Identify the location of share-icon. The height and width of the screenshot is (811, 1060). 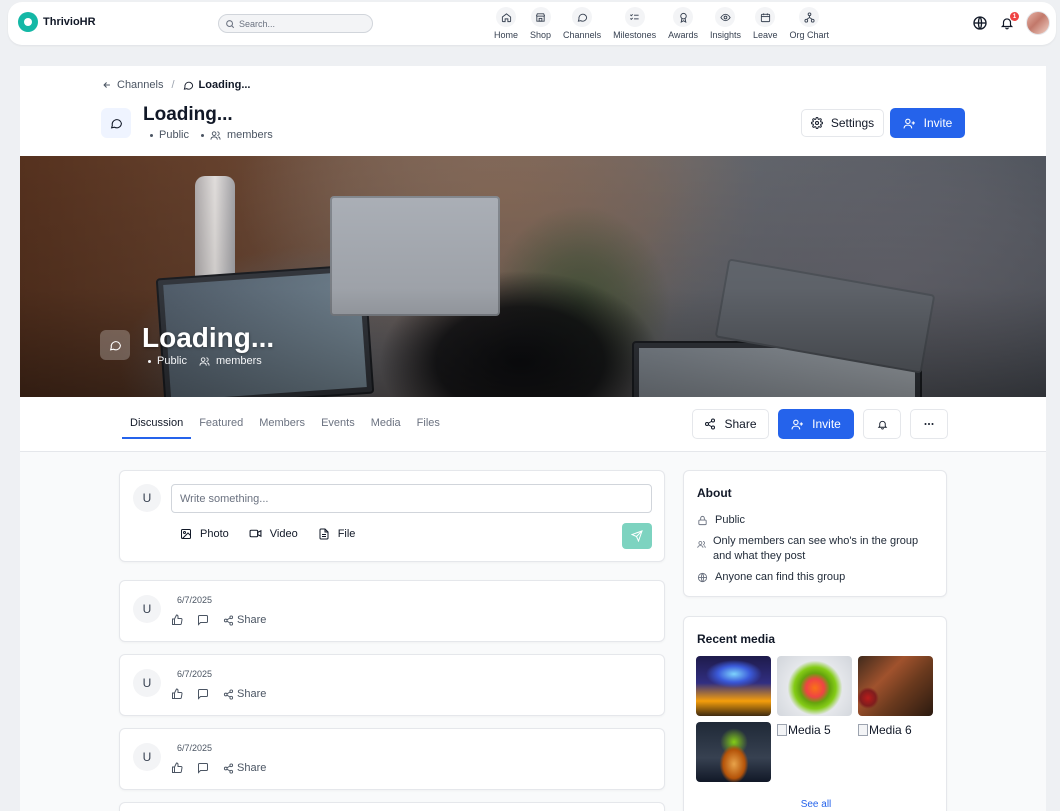
(228, 768).